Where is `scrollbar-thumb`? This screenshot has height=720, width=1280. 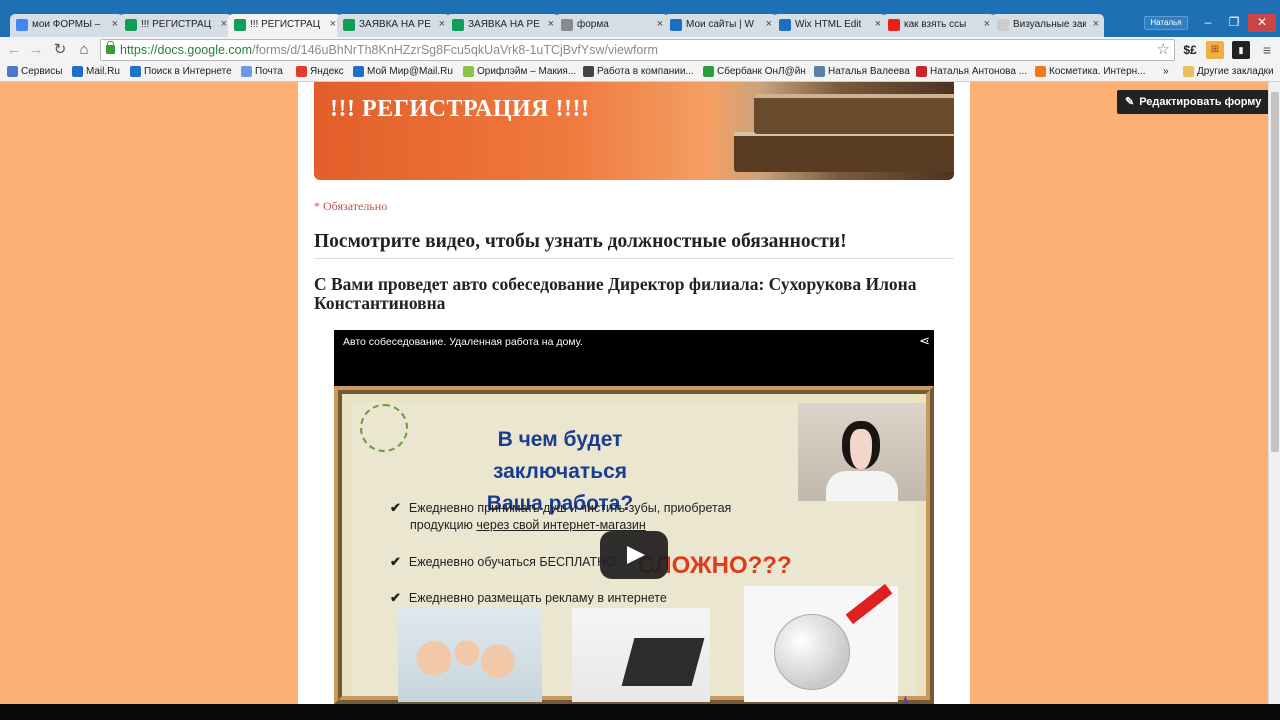
scrollbar-thumb is located at coordinates (1275, 272).